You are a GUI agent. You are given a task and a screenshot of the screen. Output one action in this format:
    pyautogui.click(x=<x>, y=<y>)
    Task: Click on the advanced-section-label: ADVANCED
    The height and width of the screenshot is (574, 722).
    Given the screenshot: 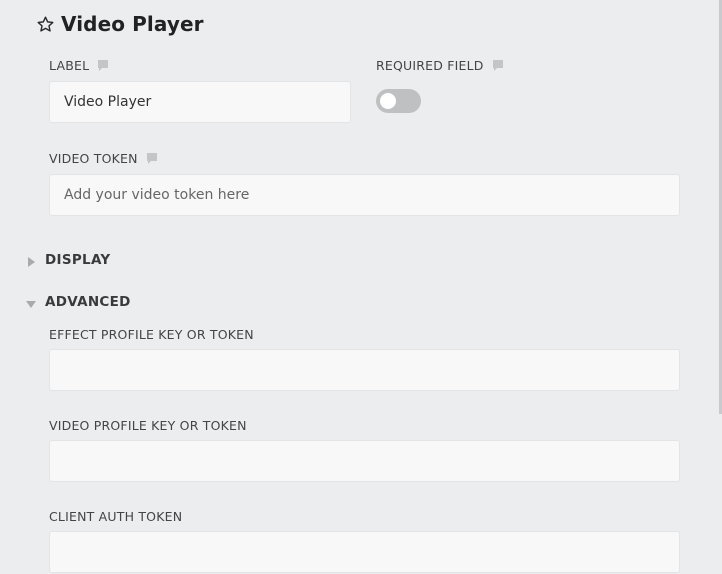 What is the action you would take?
    pyautogui.click(x=88, y=302)
    